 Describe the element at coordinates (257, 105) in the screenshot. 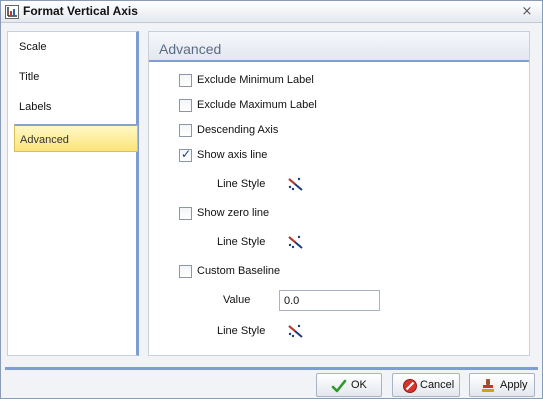

I see `checkbox-label: Exclude Maximum Label` at that location.